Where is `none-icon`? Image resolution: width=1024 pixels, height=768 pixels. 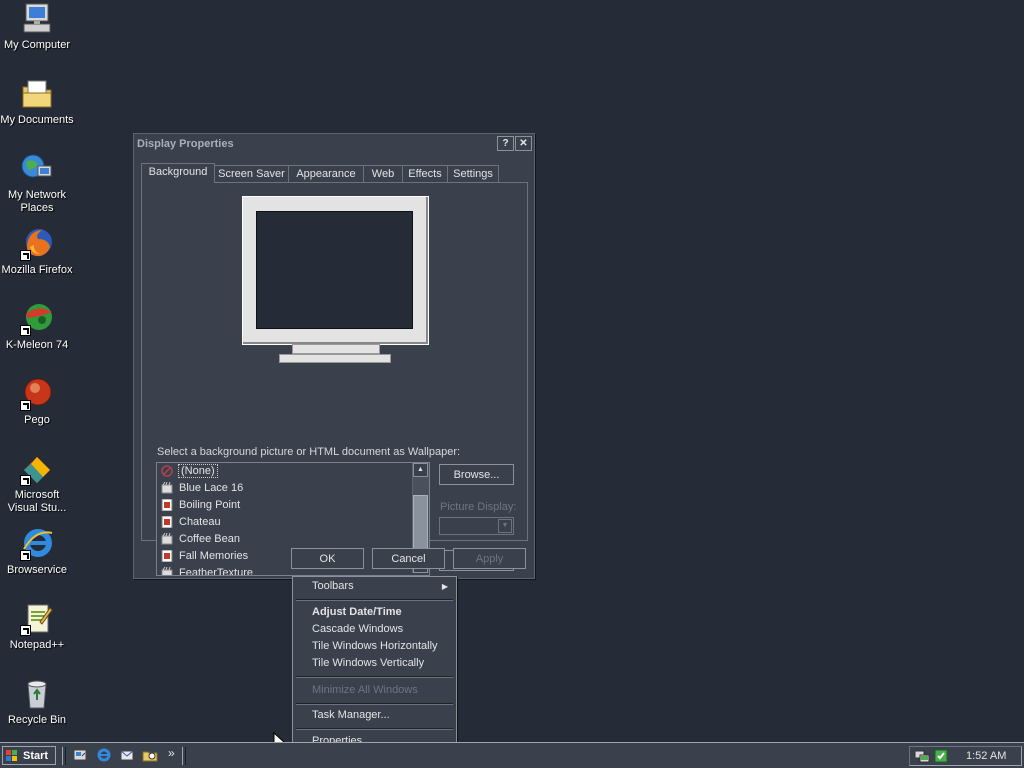
none-icon is located at coordinates (167, 471).